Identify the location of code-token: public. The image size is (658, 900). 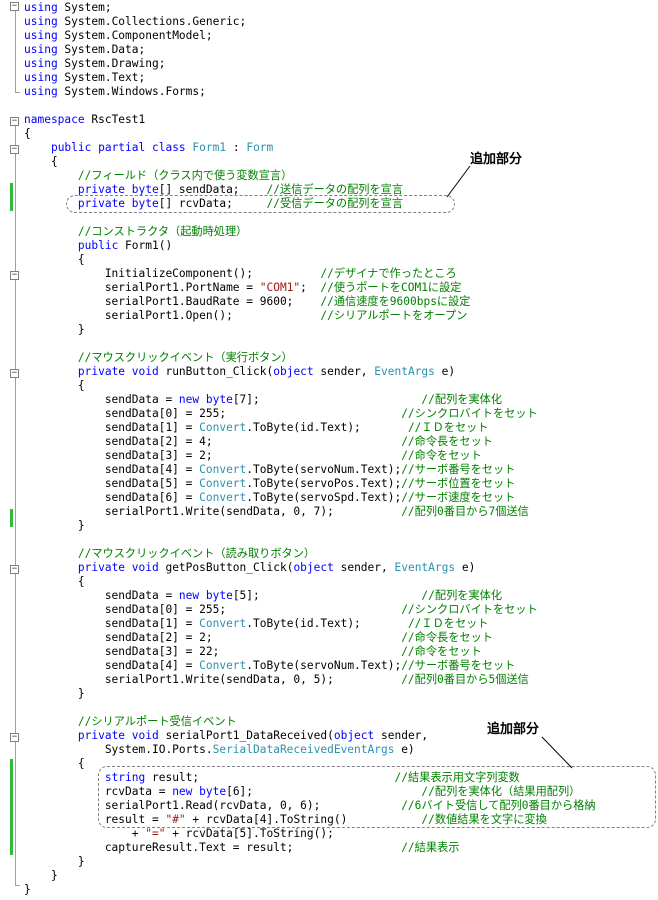
(98, 245).